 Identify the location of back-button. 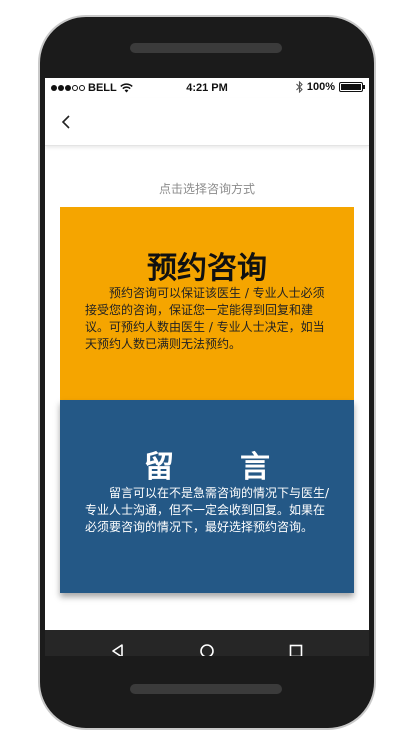
(67, 122).